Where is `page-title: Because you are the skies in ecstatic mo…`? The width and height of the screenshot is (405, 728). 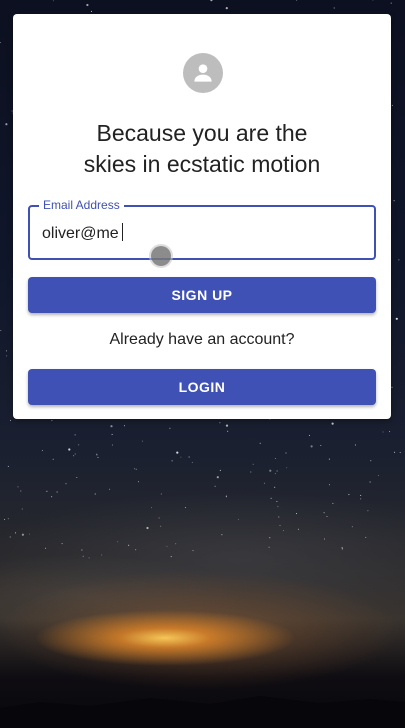
page-title: Because you are the skies in ecstatic mo… is located at coordinates (202, 149).